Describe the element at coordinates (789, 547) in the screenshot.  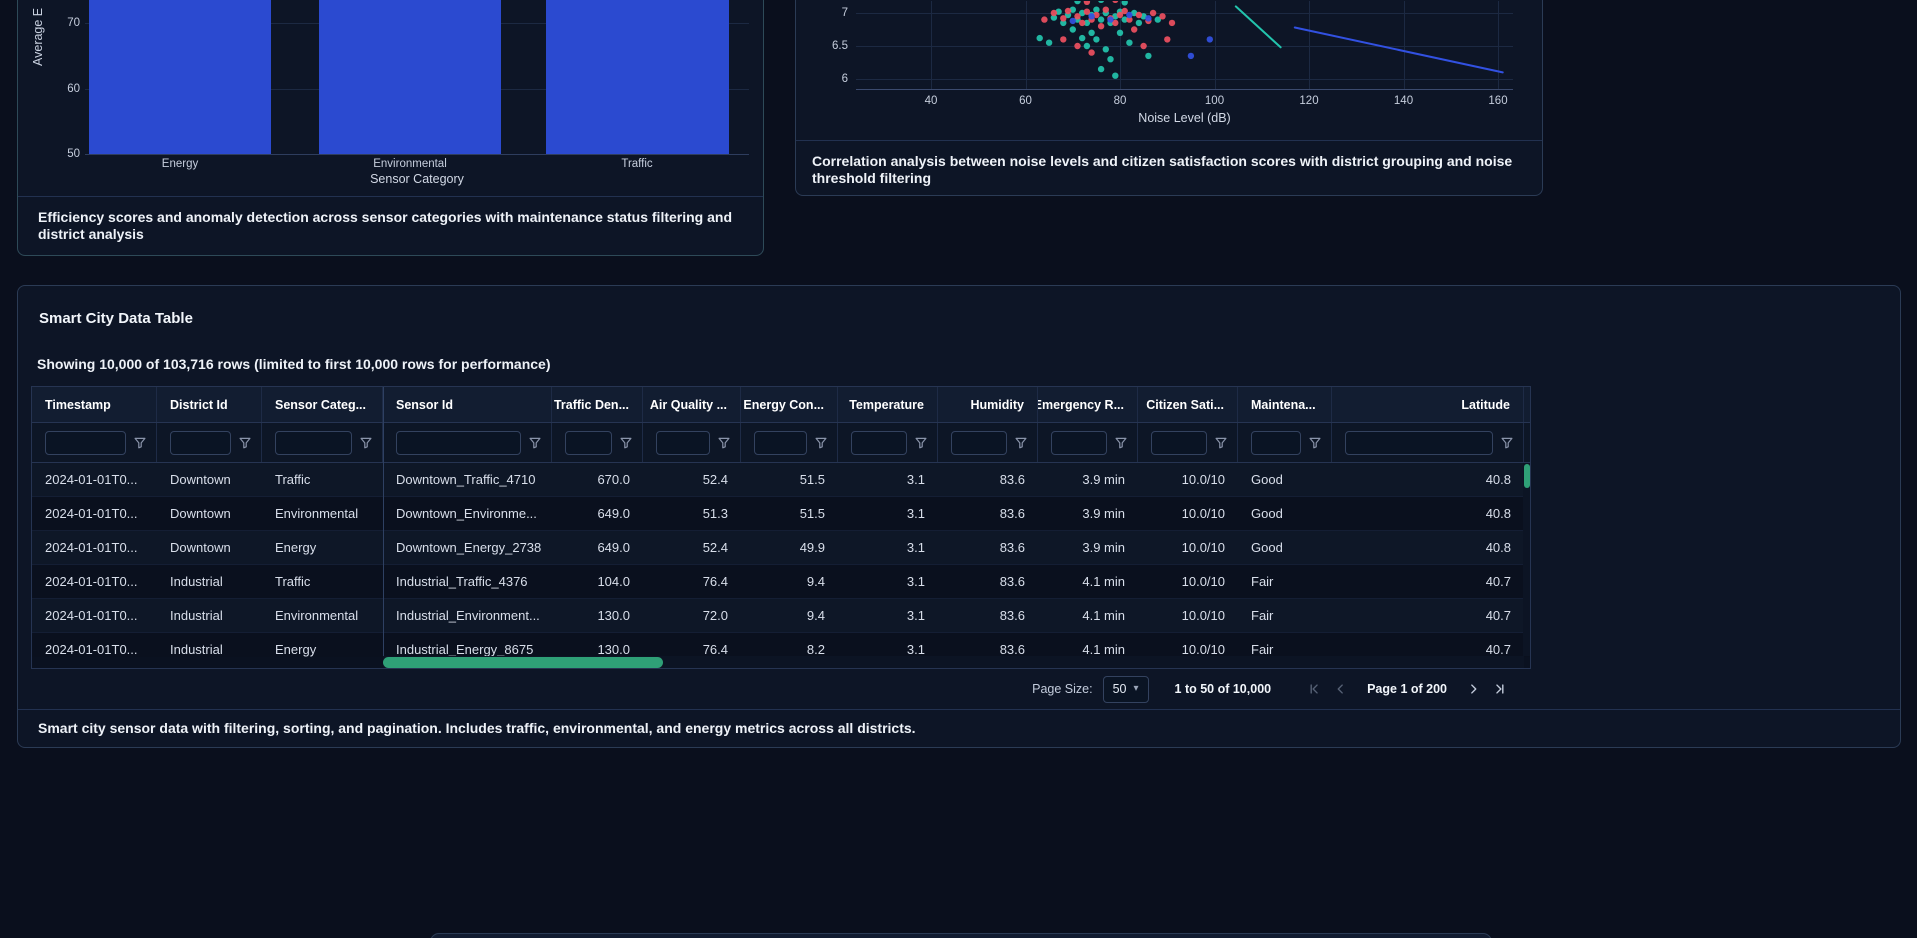
I see `table-cell: 49.9` at that location.